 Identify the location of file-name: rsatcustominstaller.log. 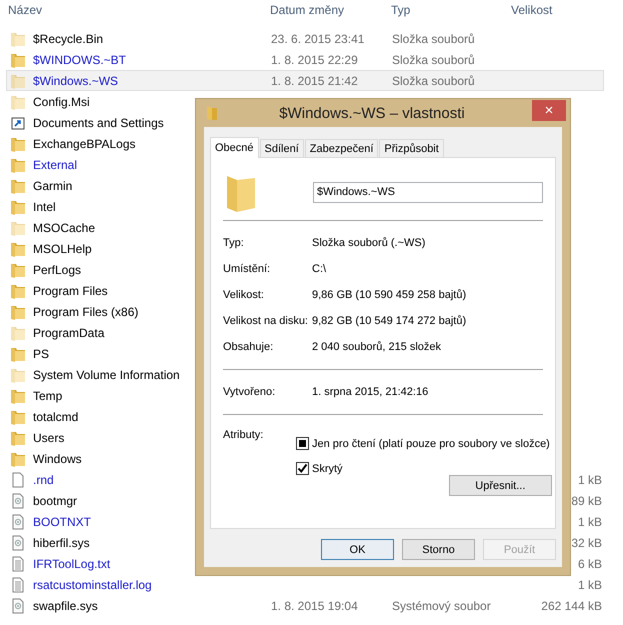
(92, 585).